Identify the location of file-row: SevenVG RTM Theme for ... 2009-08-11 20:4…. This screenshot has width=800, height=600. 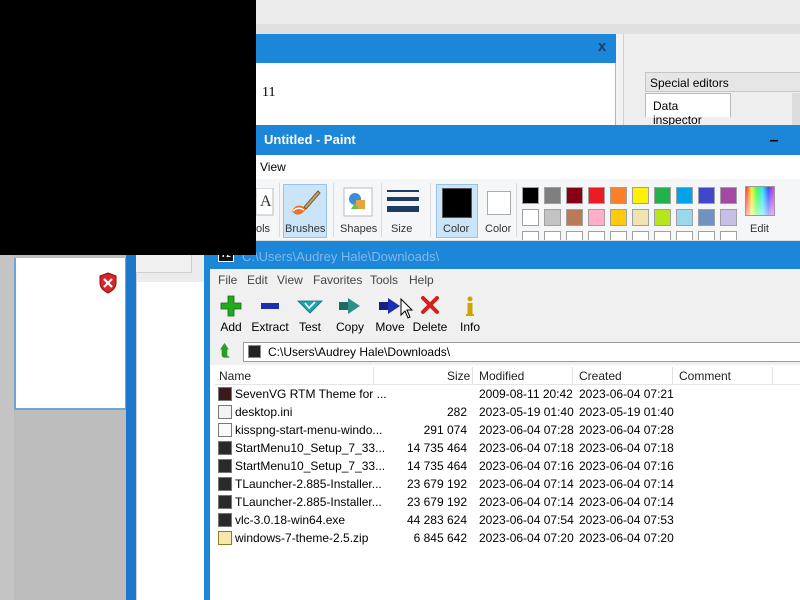
(451, 394).